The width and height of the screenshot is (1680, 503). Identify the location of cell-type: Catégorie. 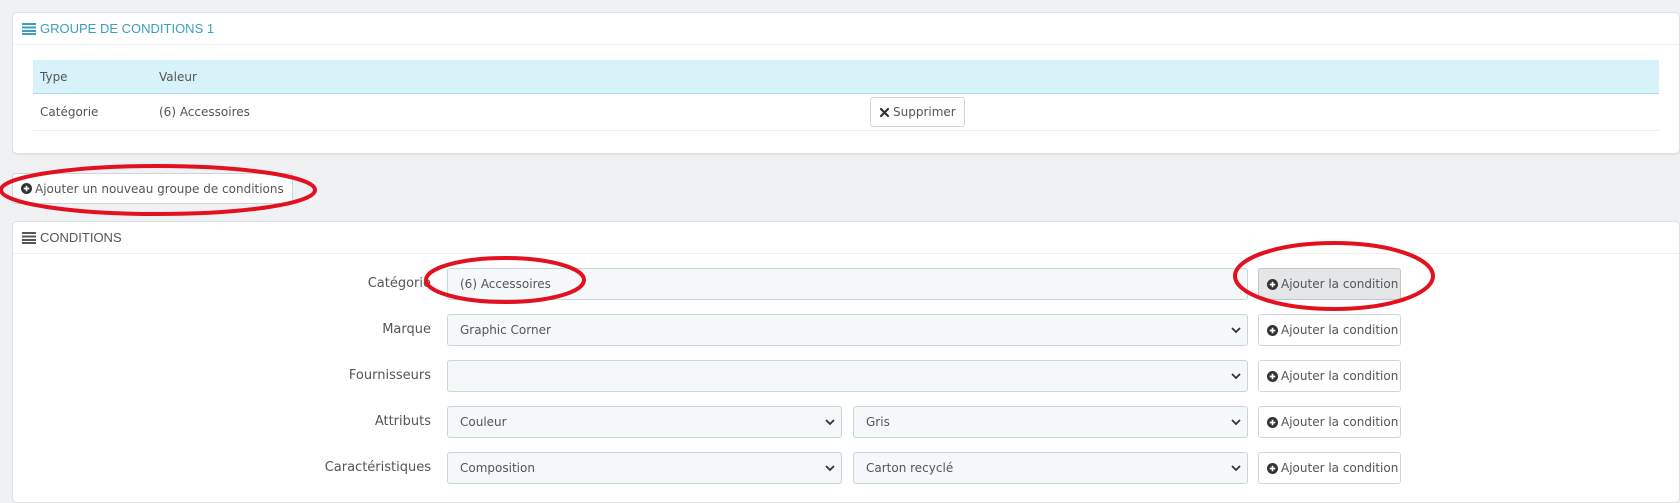
(92, 112).